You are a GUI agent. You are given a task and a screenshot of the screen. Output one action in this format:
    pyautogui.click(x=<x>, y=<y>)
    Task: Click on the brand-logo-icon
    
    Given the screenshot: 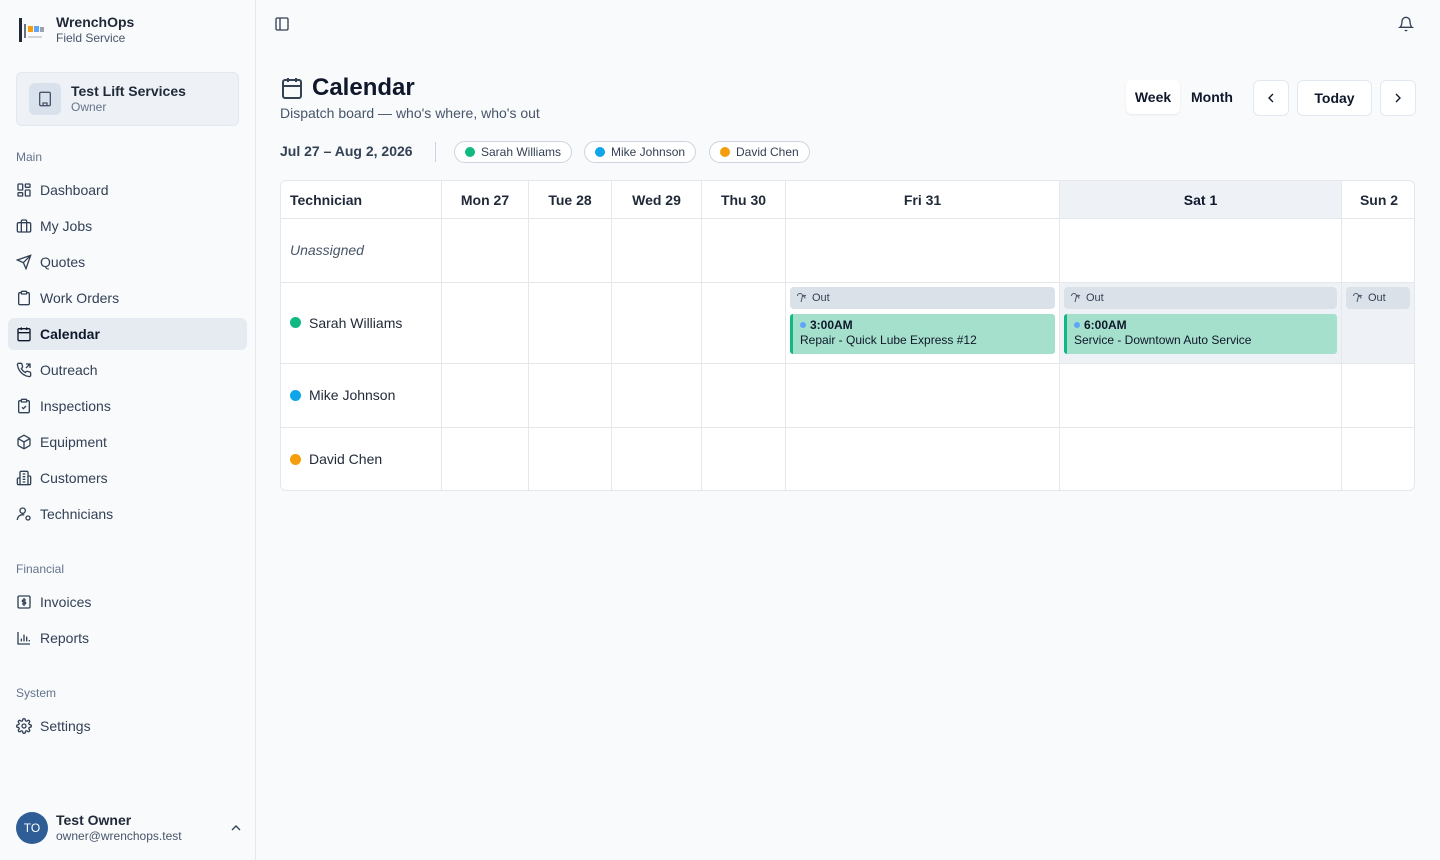 What is the action you would take?
    pyautogui.click(x=31, y=30)
    